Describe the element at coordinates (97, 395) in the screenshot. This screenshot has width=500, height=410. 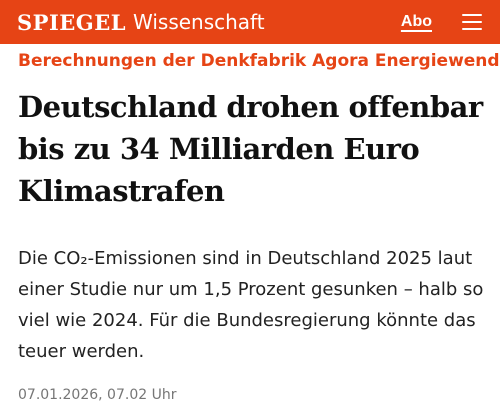
I see `article-date: 07.01.2026, 07.02 Uhr` at that location.